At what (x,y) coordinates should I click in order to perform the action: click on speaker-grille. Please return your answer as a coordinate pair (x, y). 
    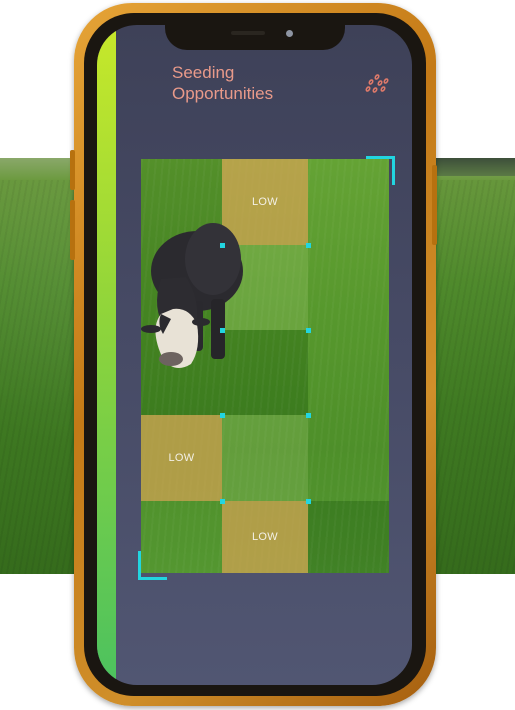
    Looking at the image, I should click on (248, 33).